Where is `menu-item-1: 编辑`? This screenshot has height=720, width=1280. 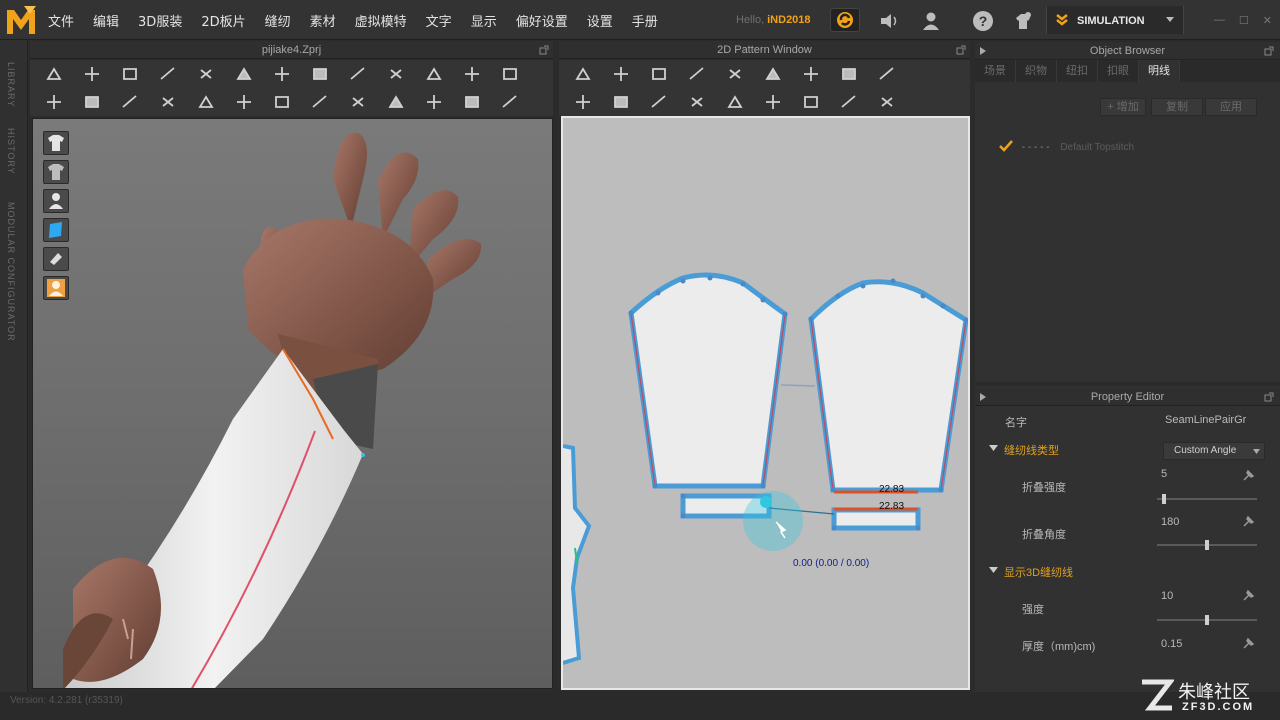 menu-item-1: 编辑 is located at coordinates (106, 20).